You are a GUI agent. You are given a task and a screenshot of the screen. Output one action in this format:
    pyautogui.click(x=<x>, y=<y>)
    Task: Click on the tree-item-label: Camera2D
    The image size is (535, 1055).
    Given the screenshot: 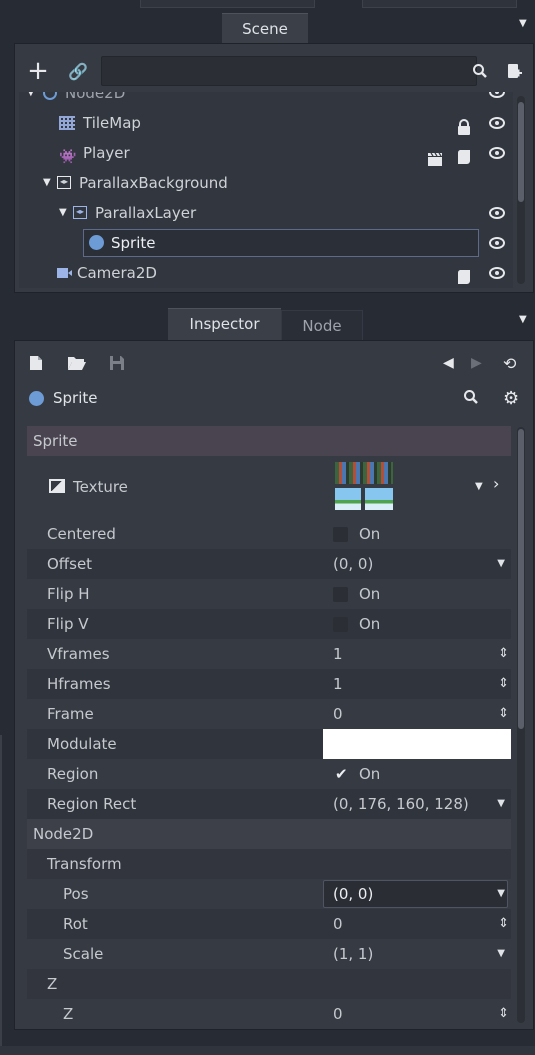 What is the action you would take?
    pyautogui.click(x=117, y=273)
    